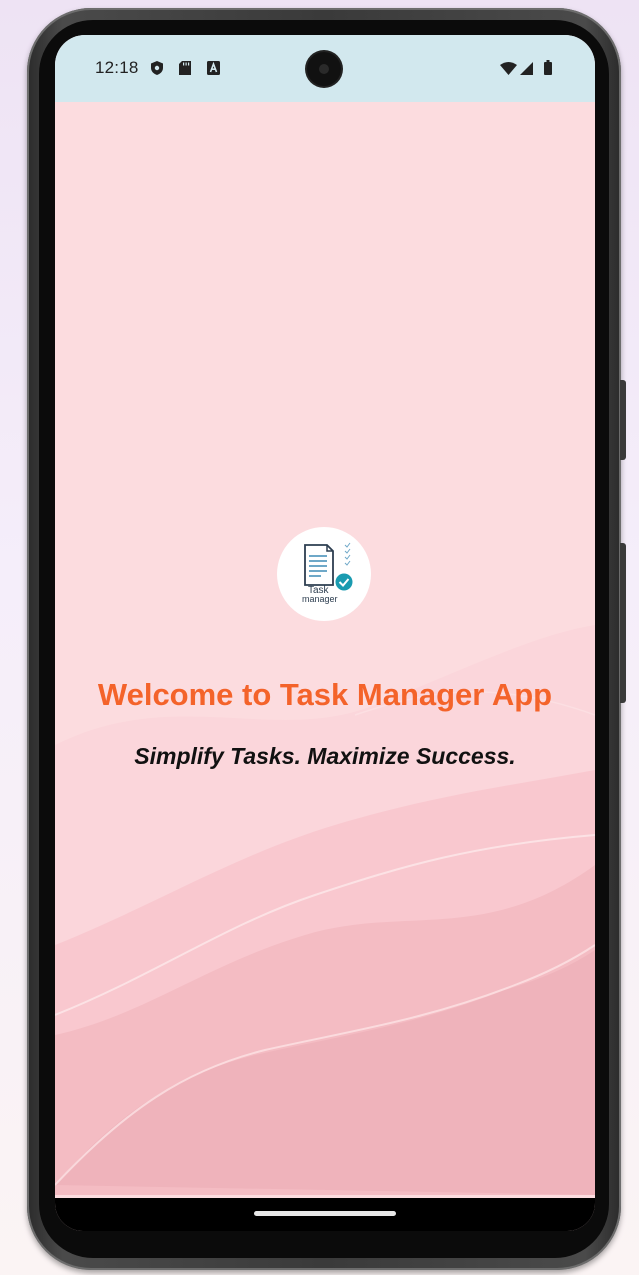 The height and width of the screenshot is (1275, 639). Describe the element at coordinates (117, 67) in the screenshot. I see `status-time: 12:18` at that location.